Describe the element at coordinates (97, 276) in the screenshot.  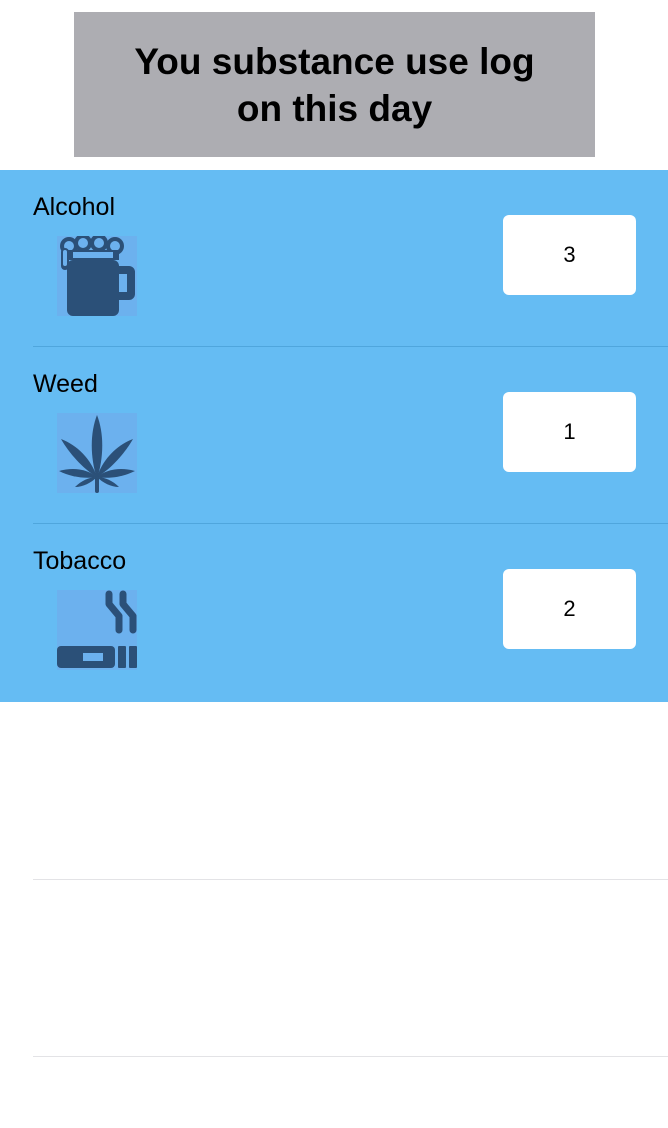
I see `beer-mug-icon` at that location.